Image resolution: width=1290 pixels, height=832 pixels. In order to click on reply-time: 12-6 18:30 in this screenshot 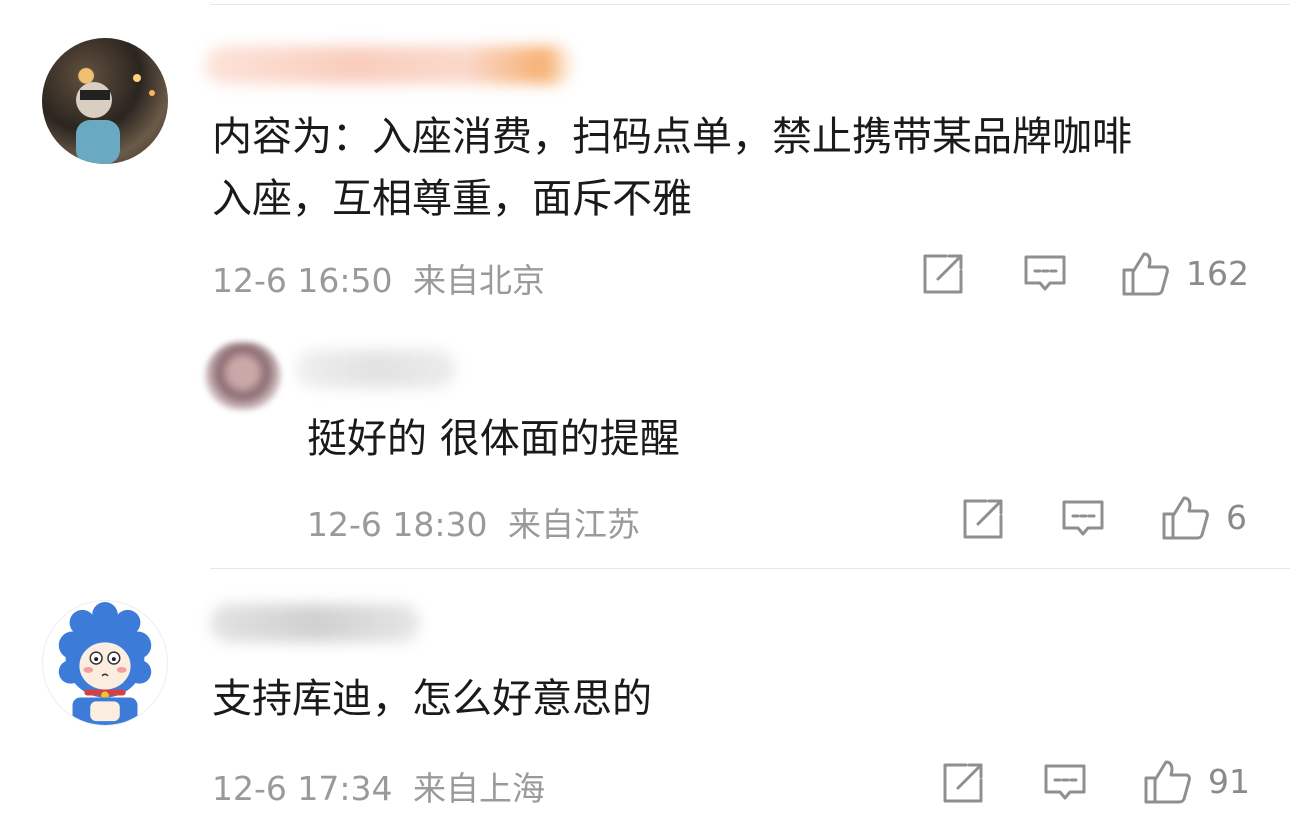, I will do `click(397, 524)`.